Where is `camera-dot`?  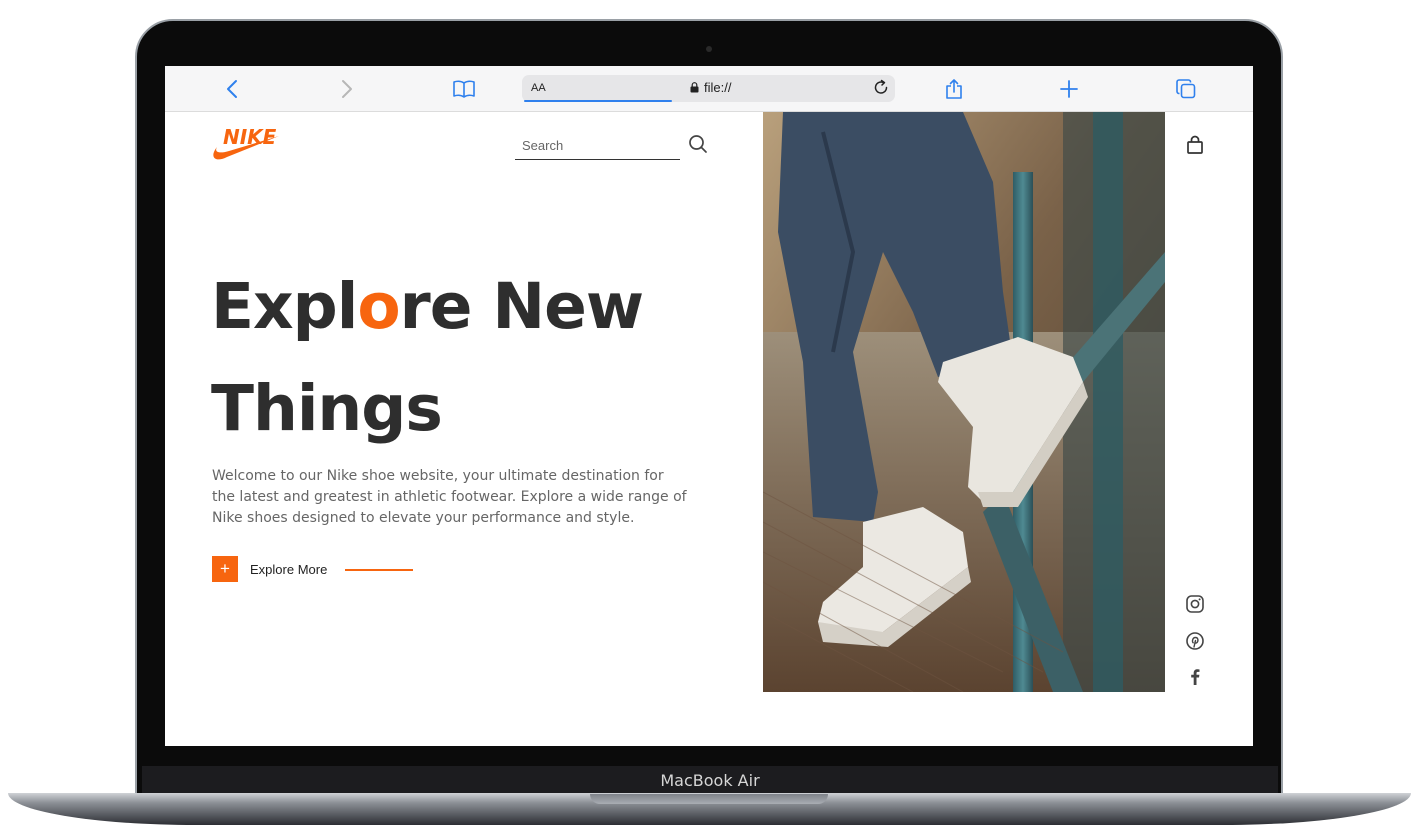 camera-dot is located at coordinates (709, 49).